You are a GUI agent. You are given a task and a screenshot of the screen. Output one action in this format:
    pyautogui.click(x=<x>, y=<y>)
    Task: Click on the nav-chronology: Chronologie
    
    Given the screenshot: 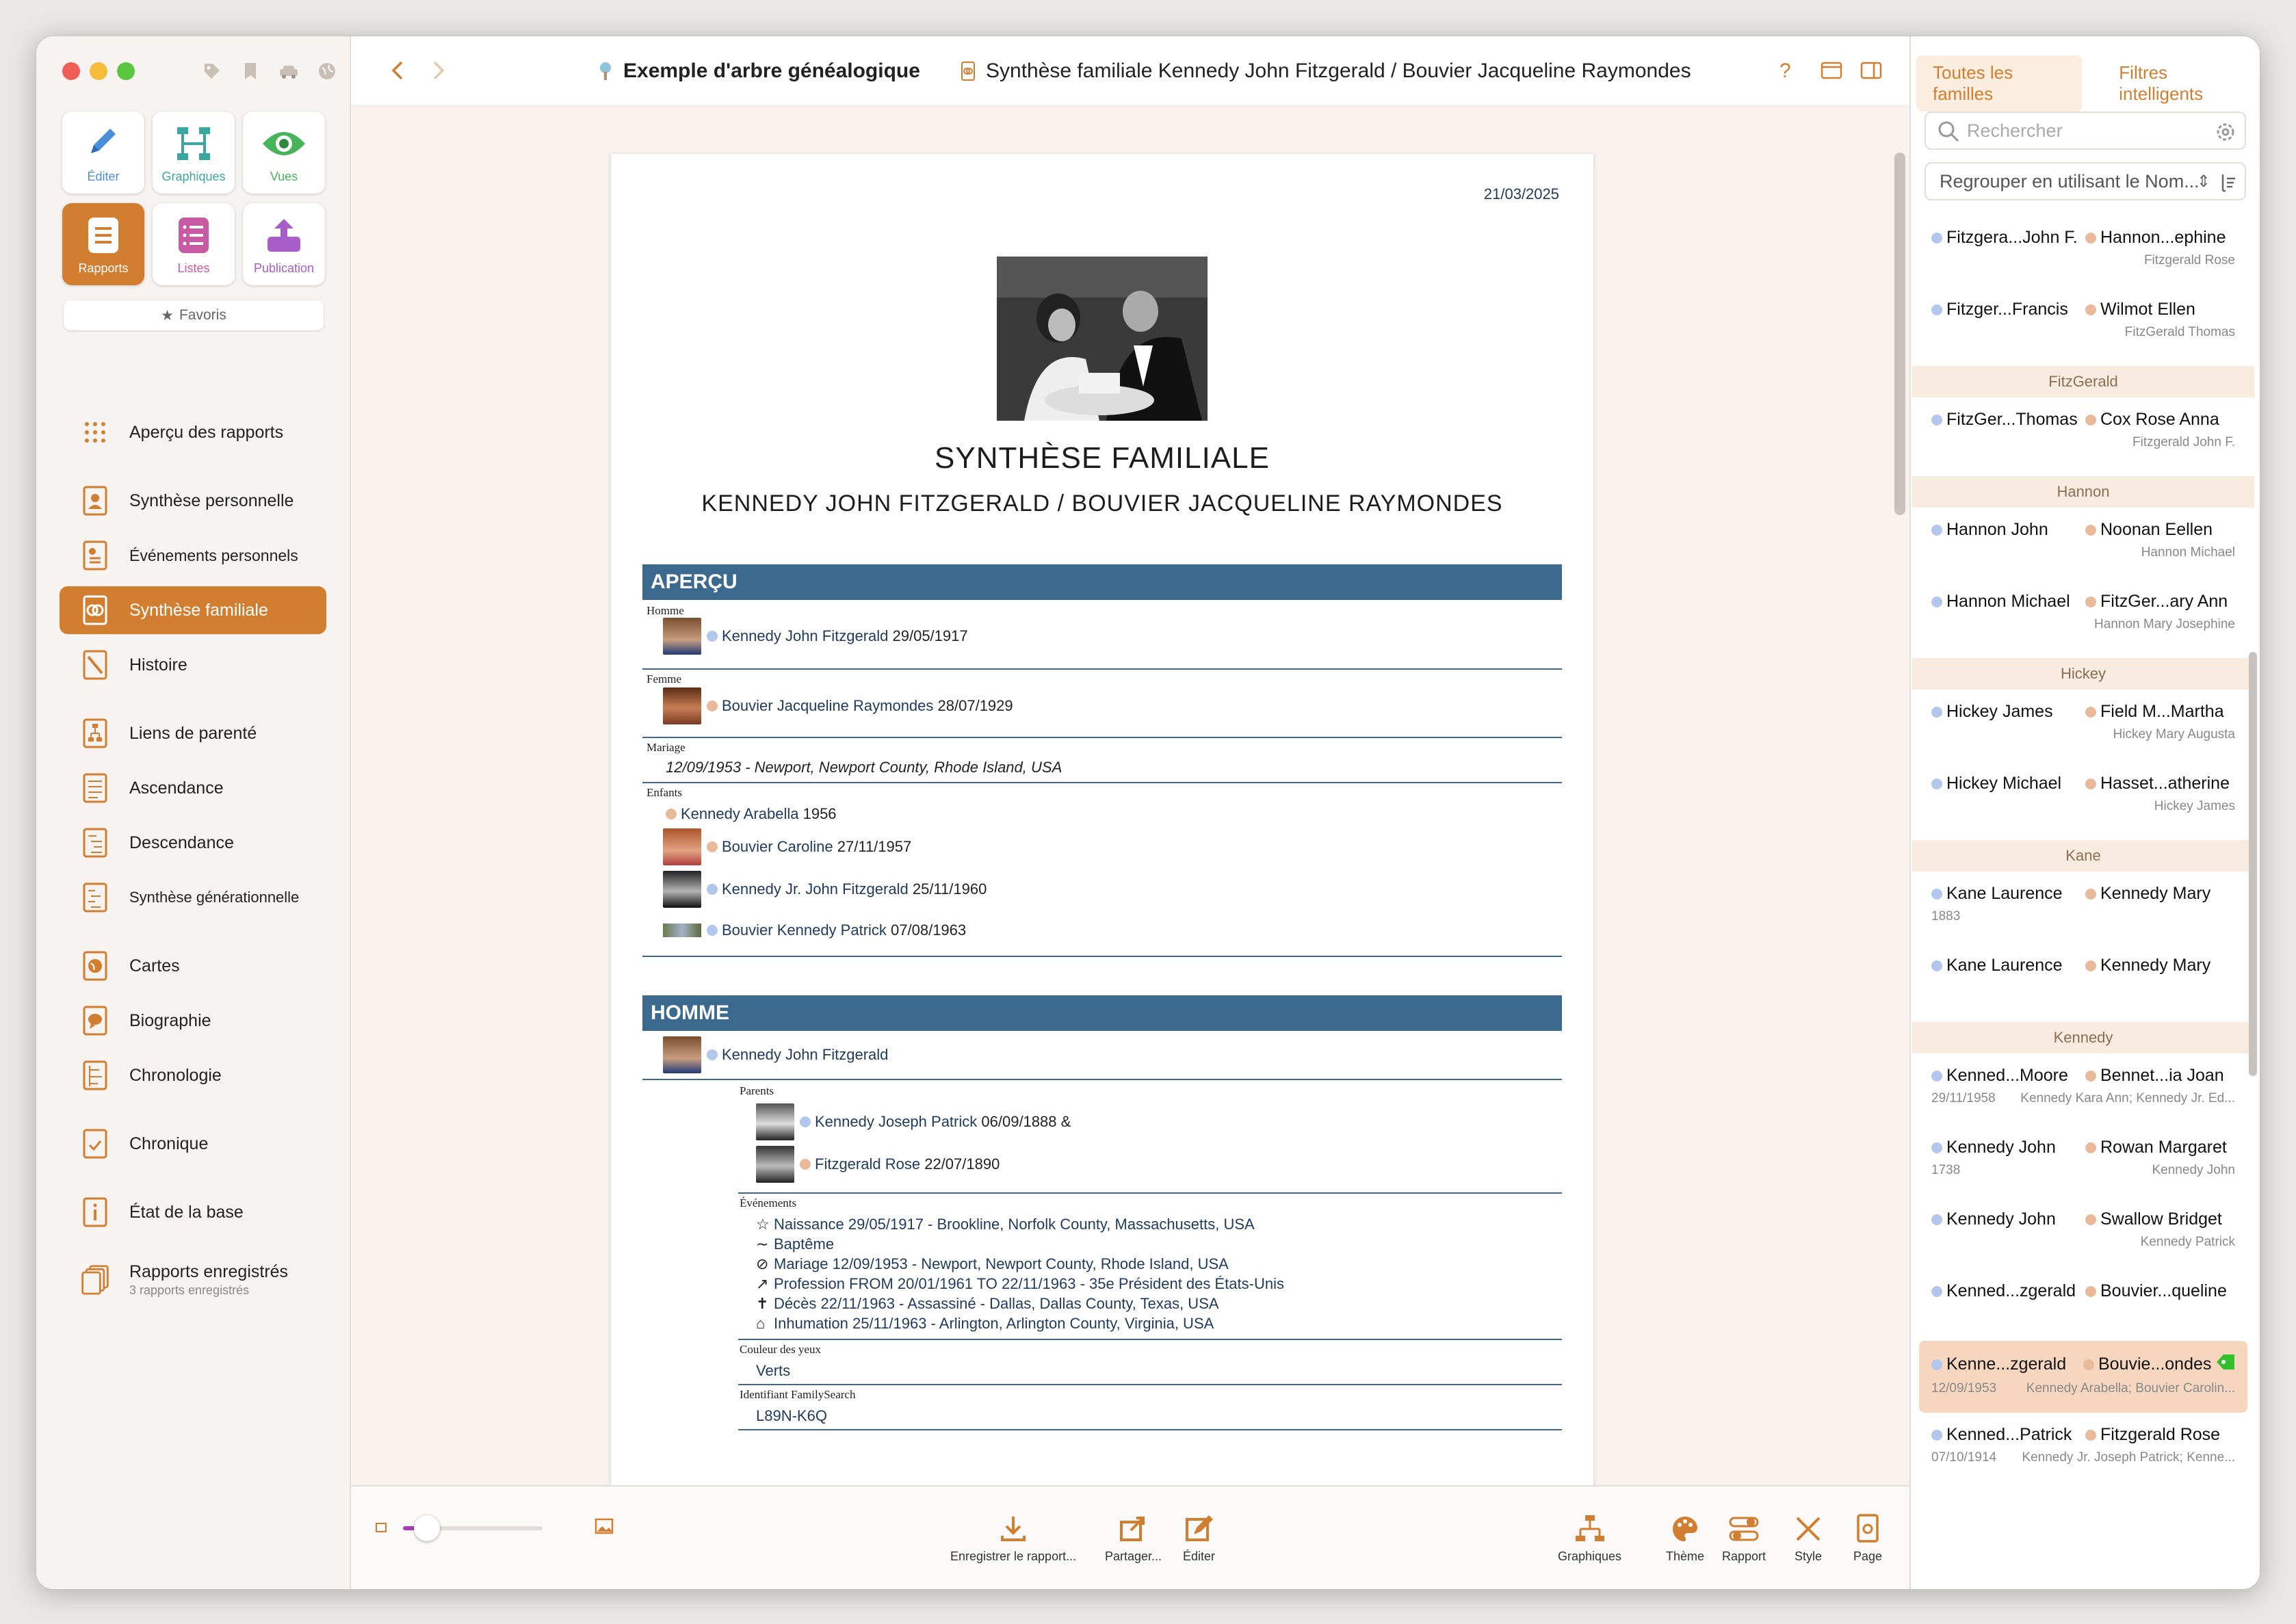 What is the action you would take?
    pyautogui.click(x=193, y=1075)
    